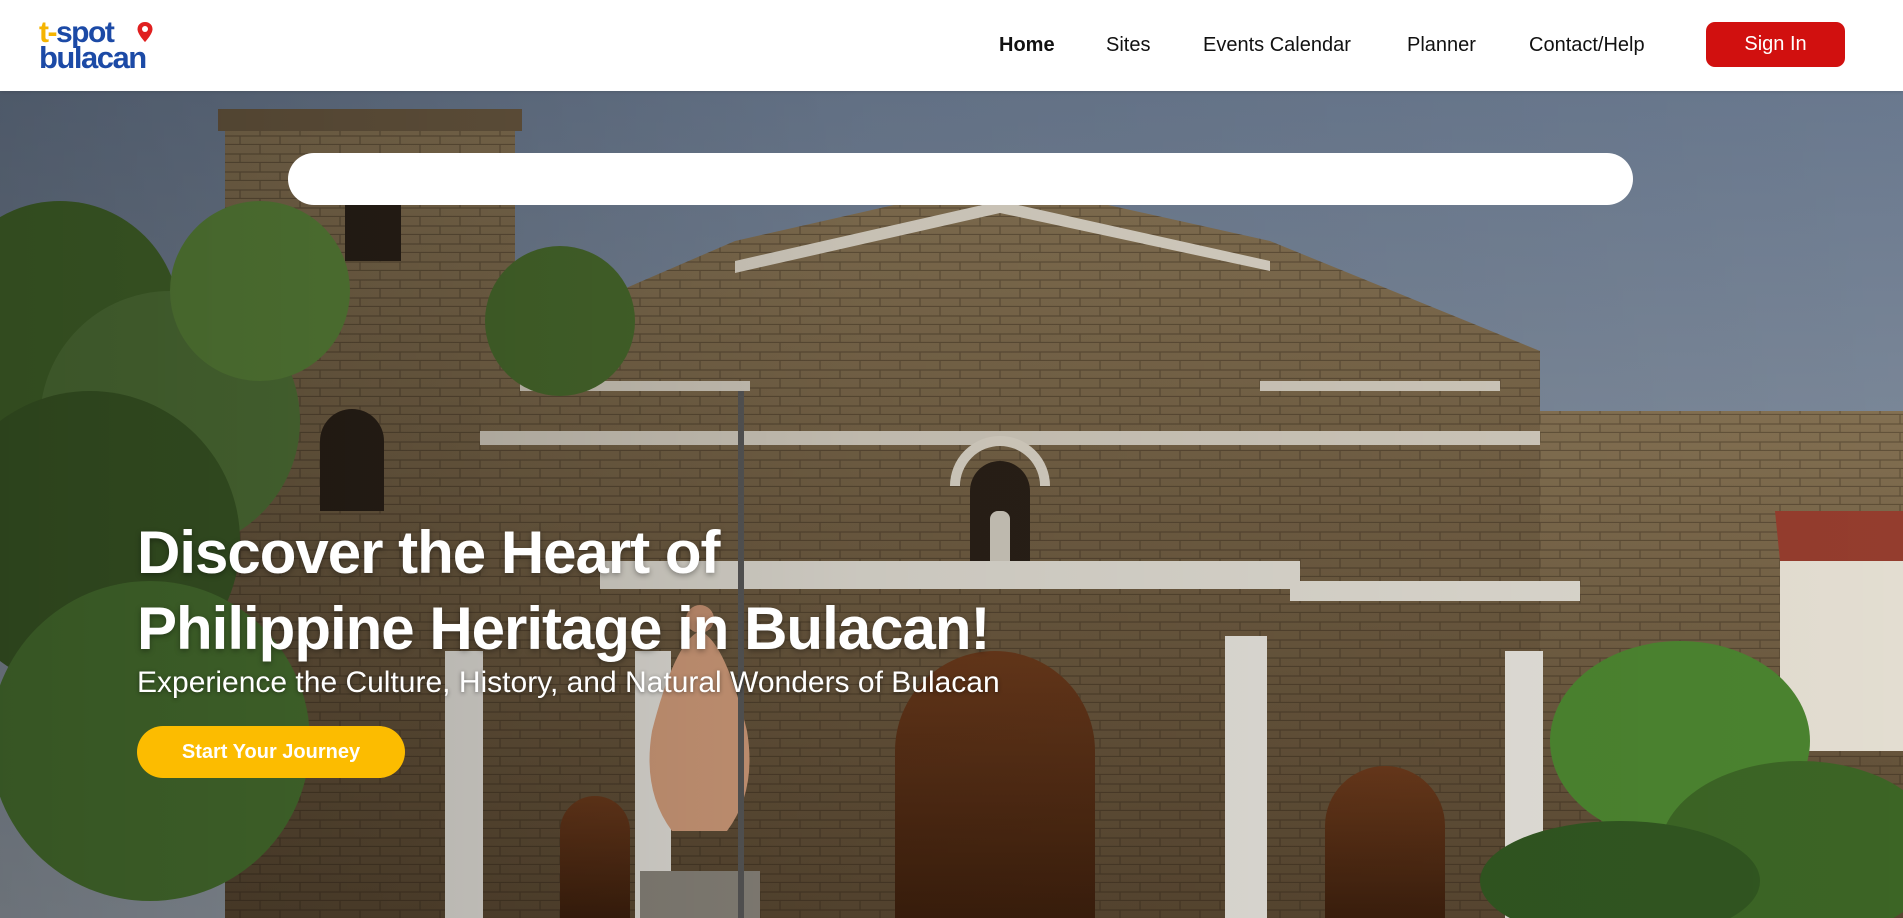 The height and width of the screenshot is (918, 1903). I want to click on logo-bulacan-text: bulacan, so click(93, 57).